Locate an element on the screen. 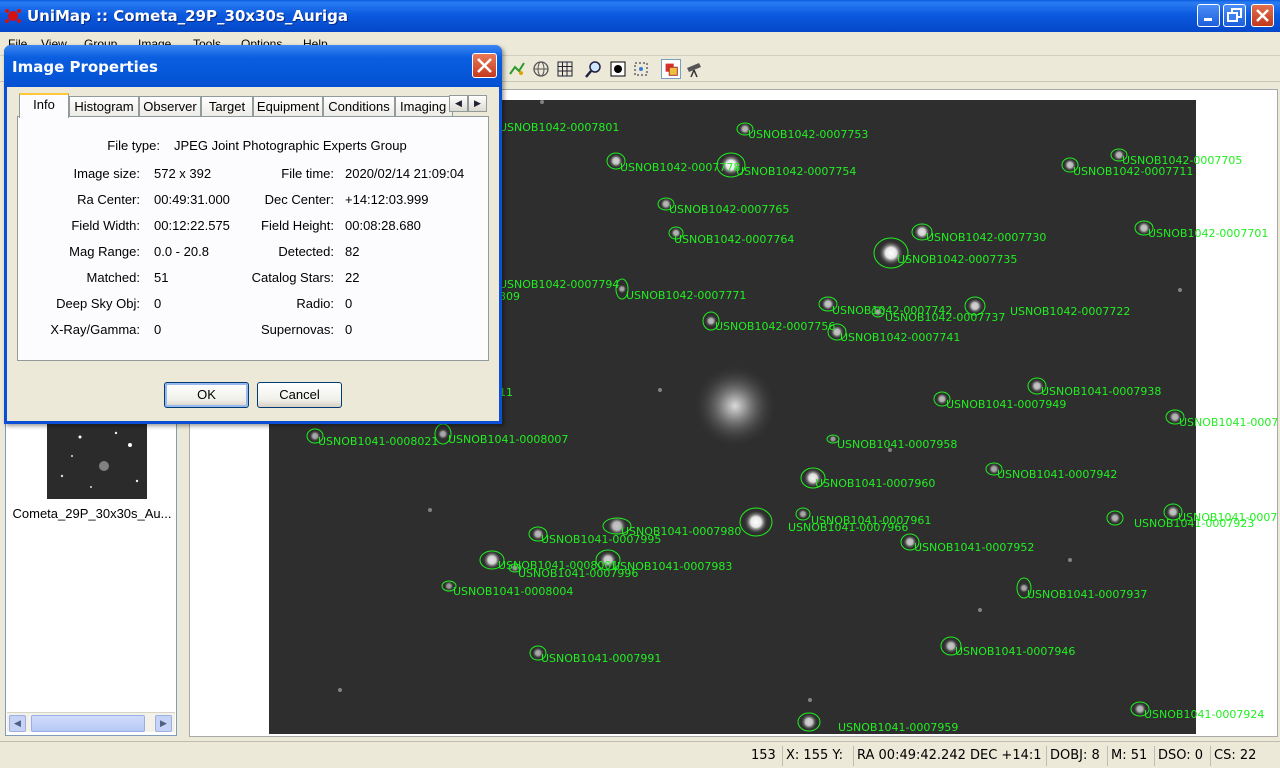 The height and width of the screenshot is (768, 1280). grid-icon is located at coordinates (565, 69).